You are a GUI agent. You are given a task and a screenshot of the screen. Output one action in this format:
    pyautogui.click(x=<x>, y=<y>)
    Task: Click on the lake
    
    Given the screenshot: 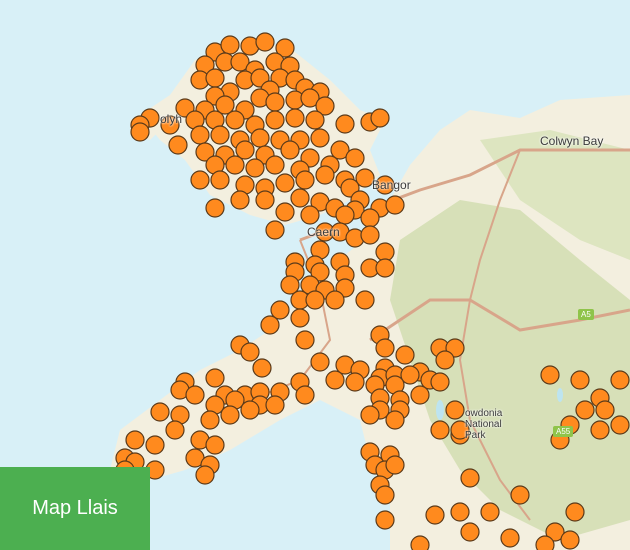 What is the action you would take?
    pyautogui.click(x=560, y=395)
    